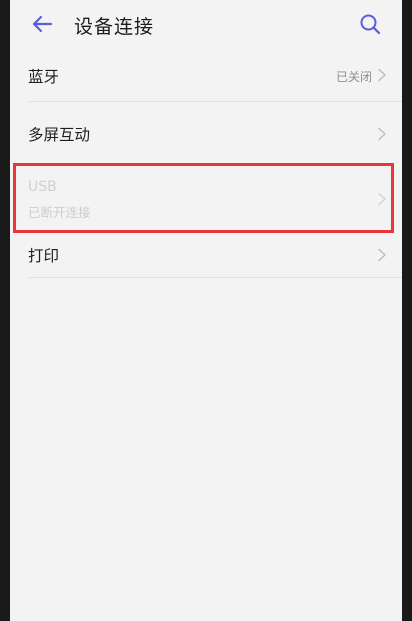 This screenshot has width=412, height=621. What do you see at coordinates (206, 255) in the screenshot?
I see `print-row: 打印` at bounding box center [206, 255].